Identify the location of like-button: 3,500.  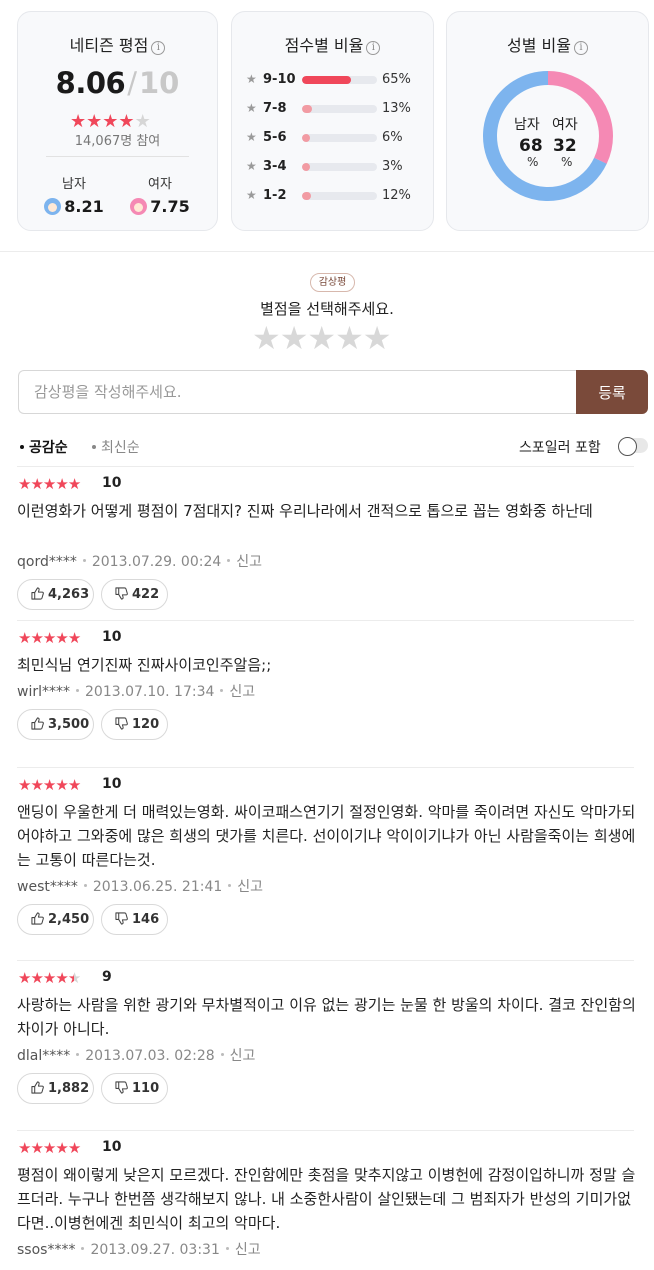
(55, 724).